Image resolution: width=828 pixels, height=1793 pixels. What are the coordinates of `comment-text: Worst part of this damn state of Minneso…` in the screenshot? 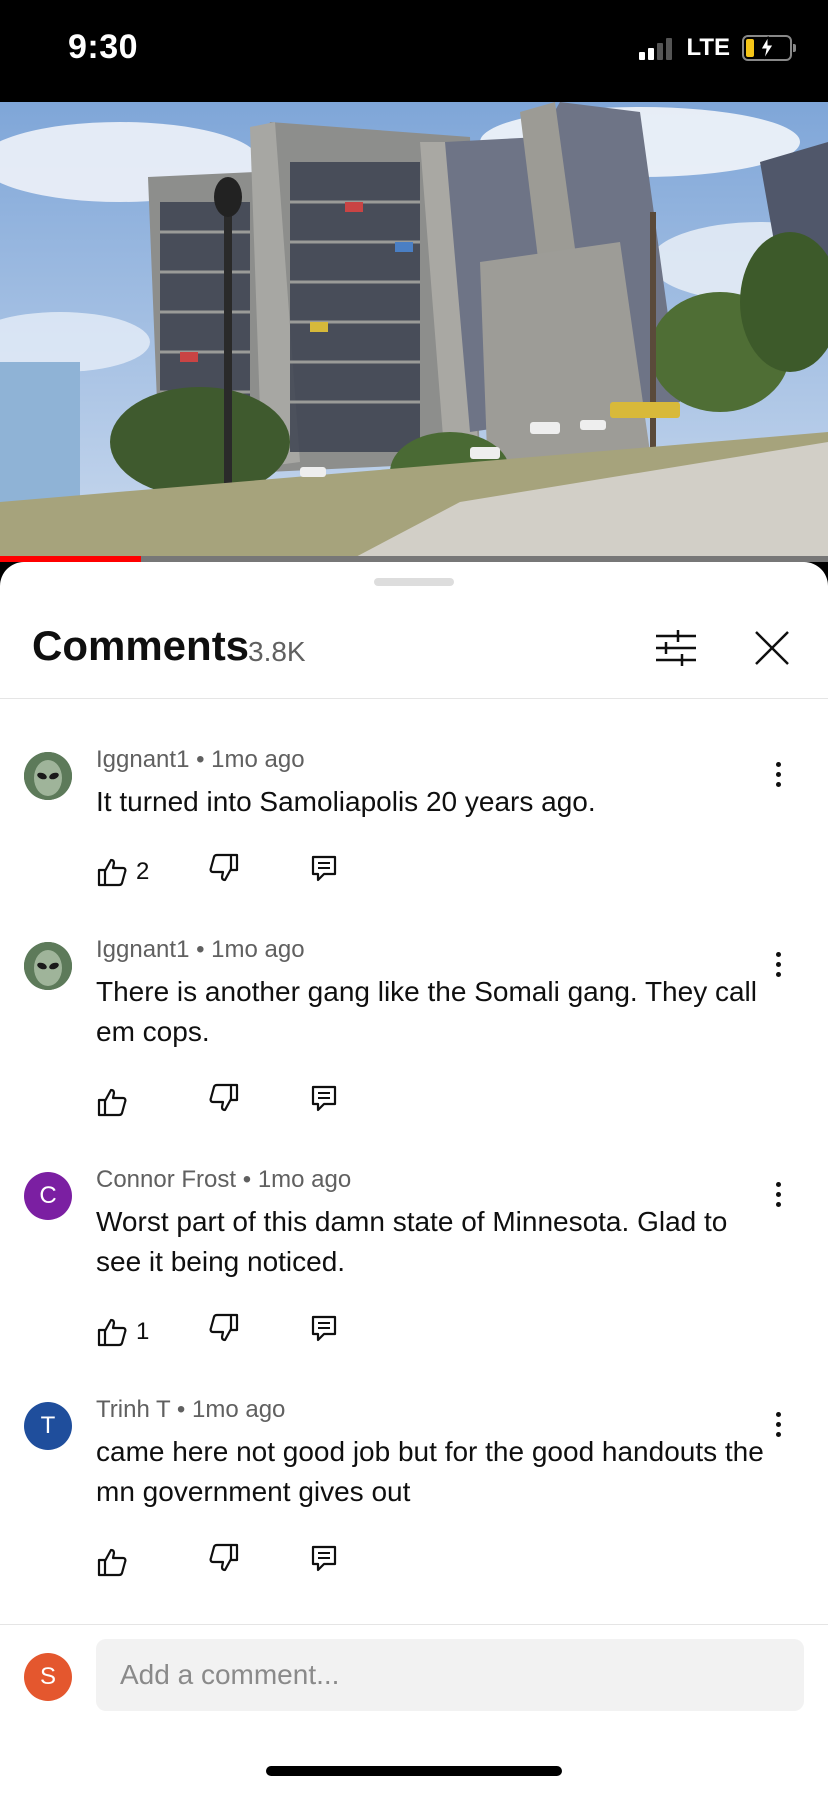 It's located at (412, 1241).